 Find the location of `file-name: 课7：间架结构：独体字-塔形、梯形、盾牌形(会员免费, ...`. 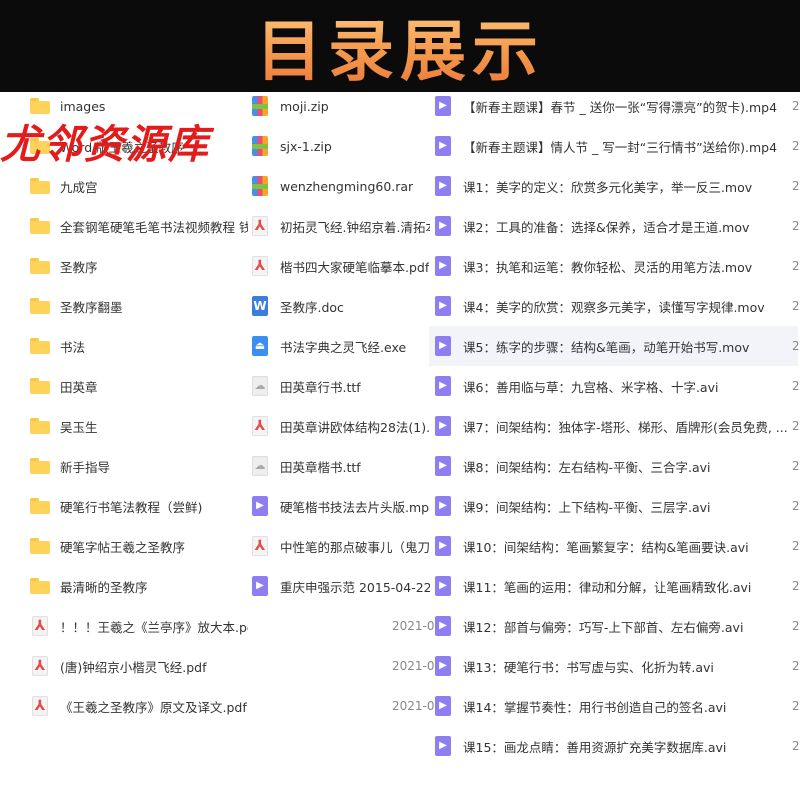

file-name: 课7：间架结构：独体字-塔形、梯形、盾牌形(会员免费, ... is located at coordinates (625, 427).